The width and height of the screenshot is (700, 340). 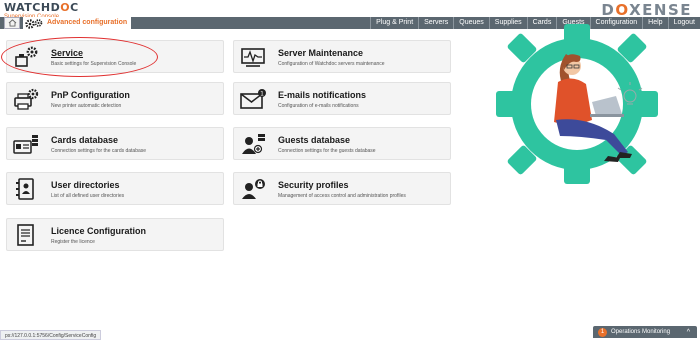 I want to click on home-icon, so click(x=12, y=23).